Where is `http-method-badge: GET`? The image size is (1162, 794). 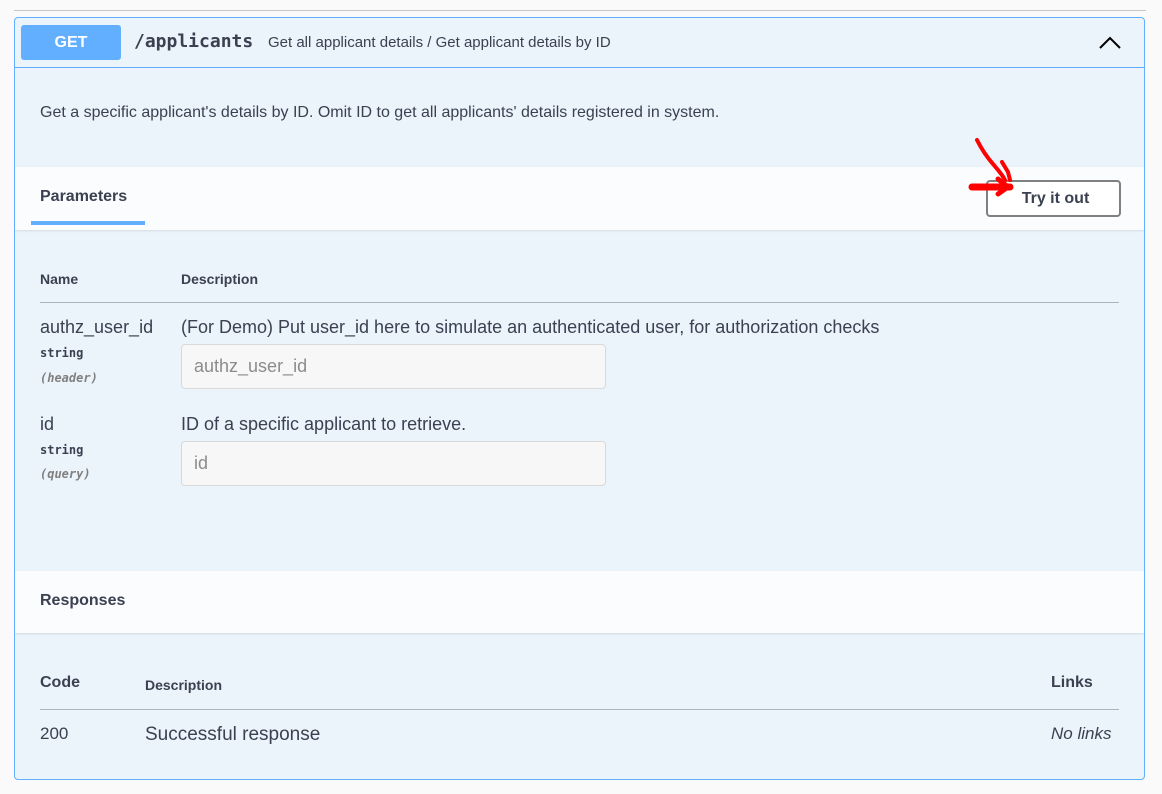 http-method-badge: GET is located at coordinates (71, 42).